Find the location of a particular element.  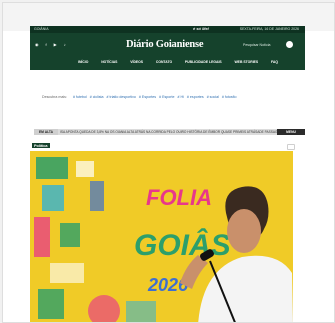

nav-item-inicio: INÍCIO is located at coordinates (83, 62).